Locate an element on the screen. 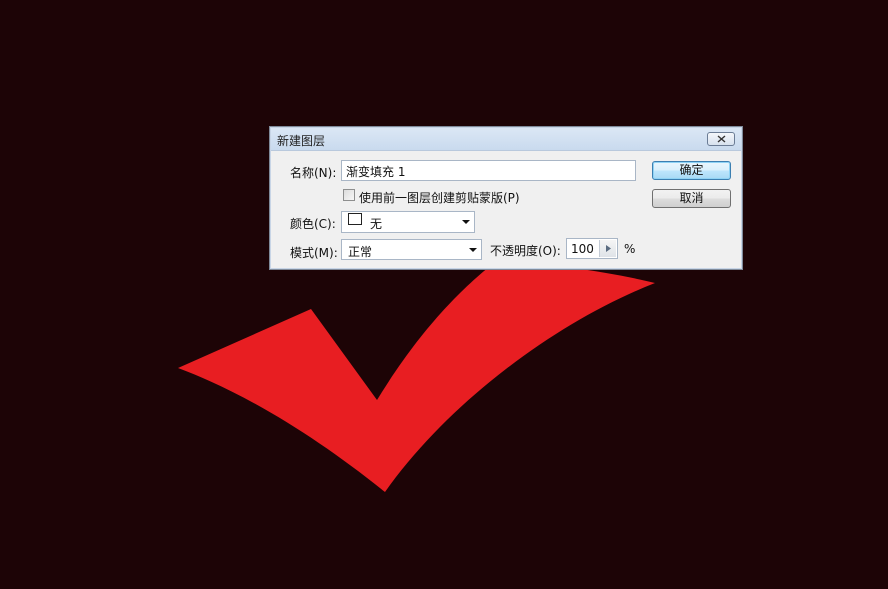 The image size is (888, 589). mode-select: 正常 is located at coordinates (411, 249).